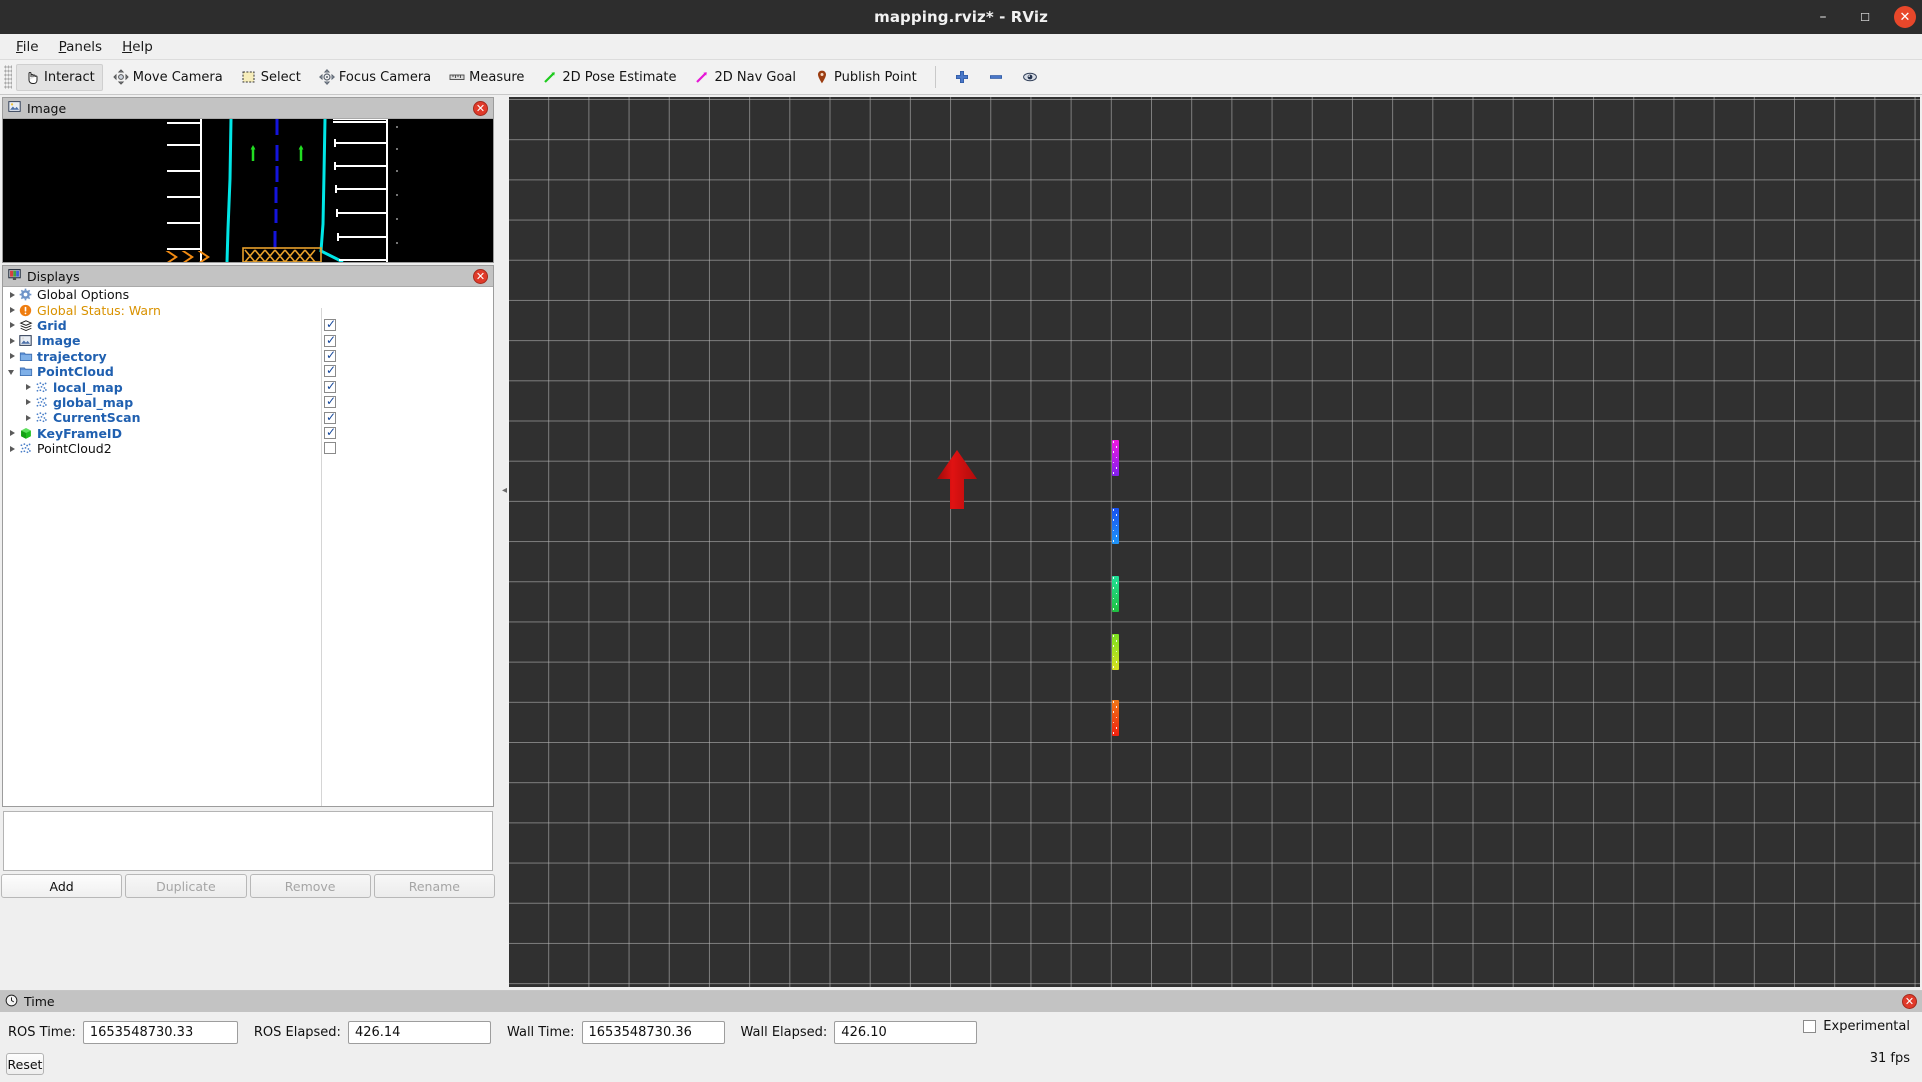 Image resolution: width=1922 pixels, height=1082 pixels. What do you see at coordinates (310, 886) in the screenshot?
I see `remove-display-button: Remove` at bounding box center [310, 886].